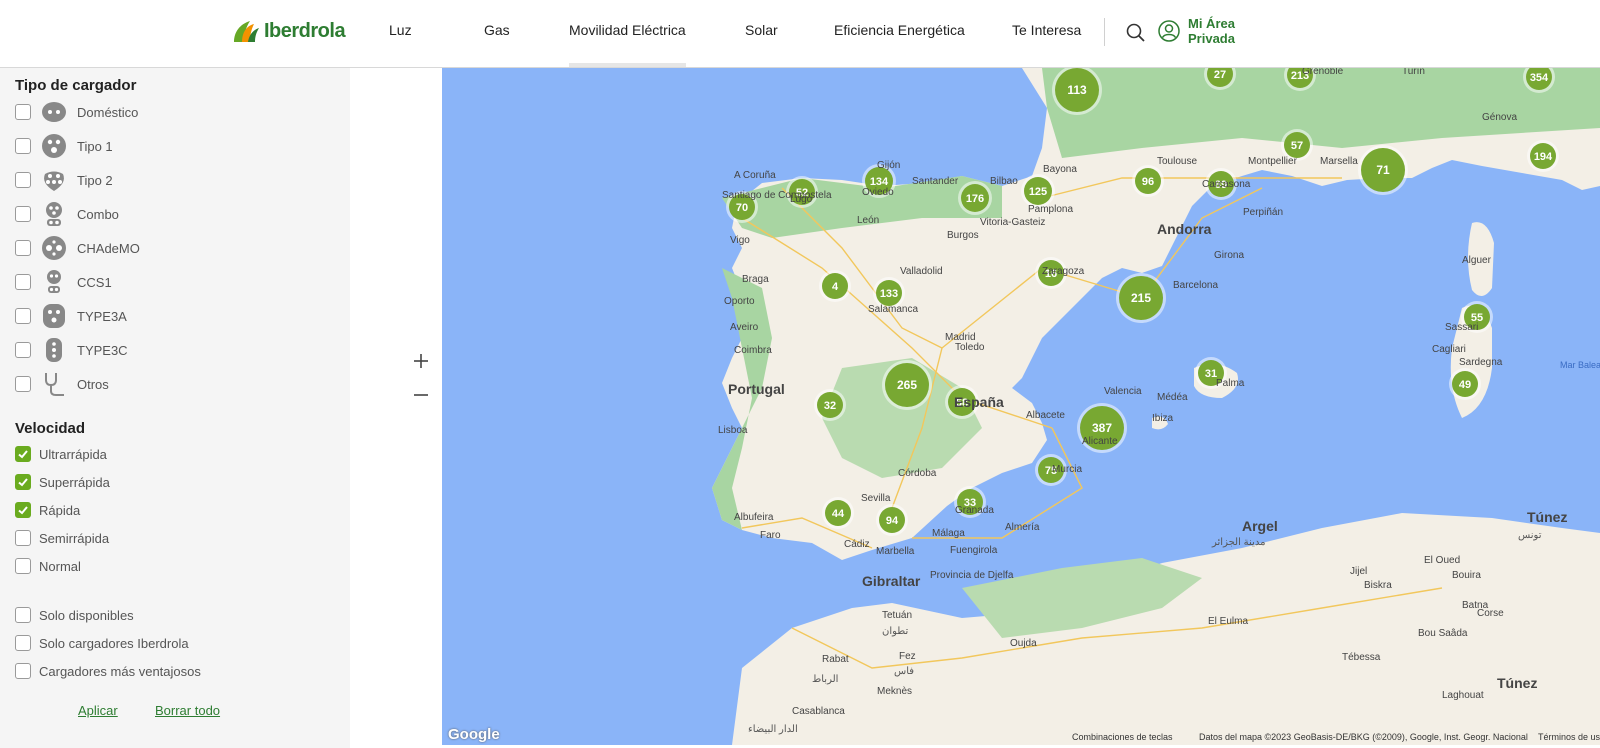  I want to click on nav-movilidad-electrica: Movilidad Eléctrica, so click(627, 44).